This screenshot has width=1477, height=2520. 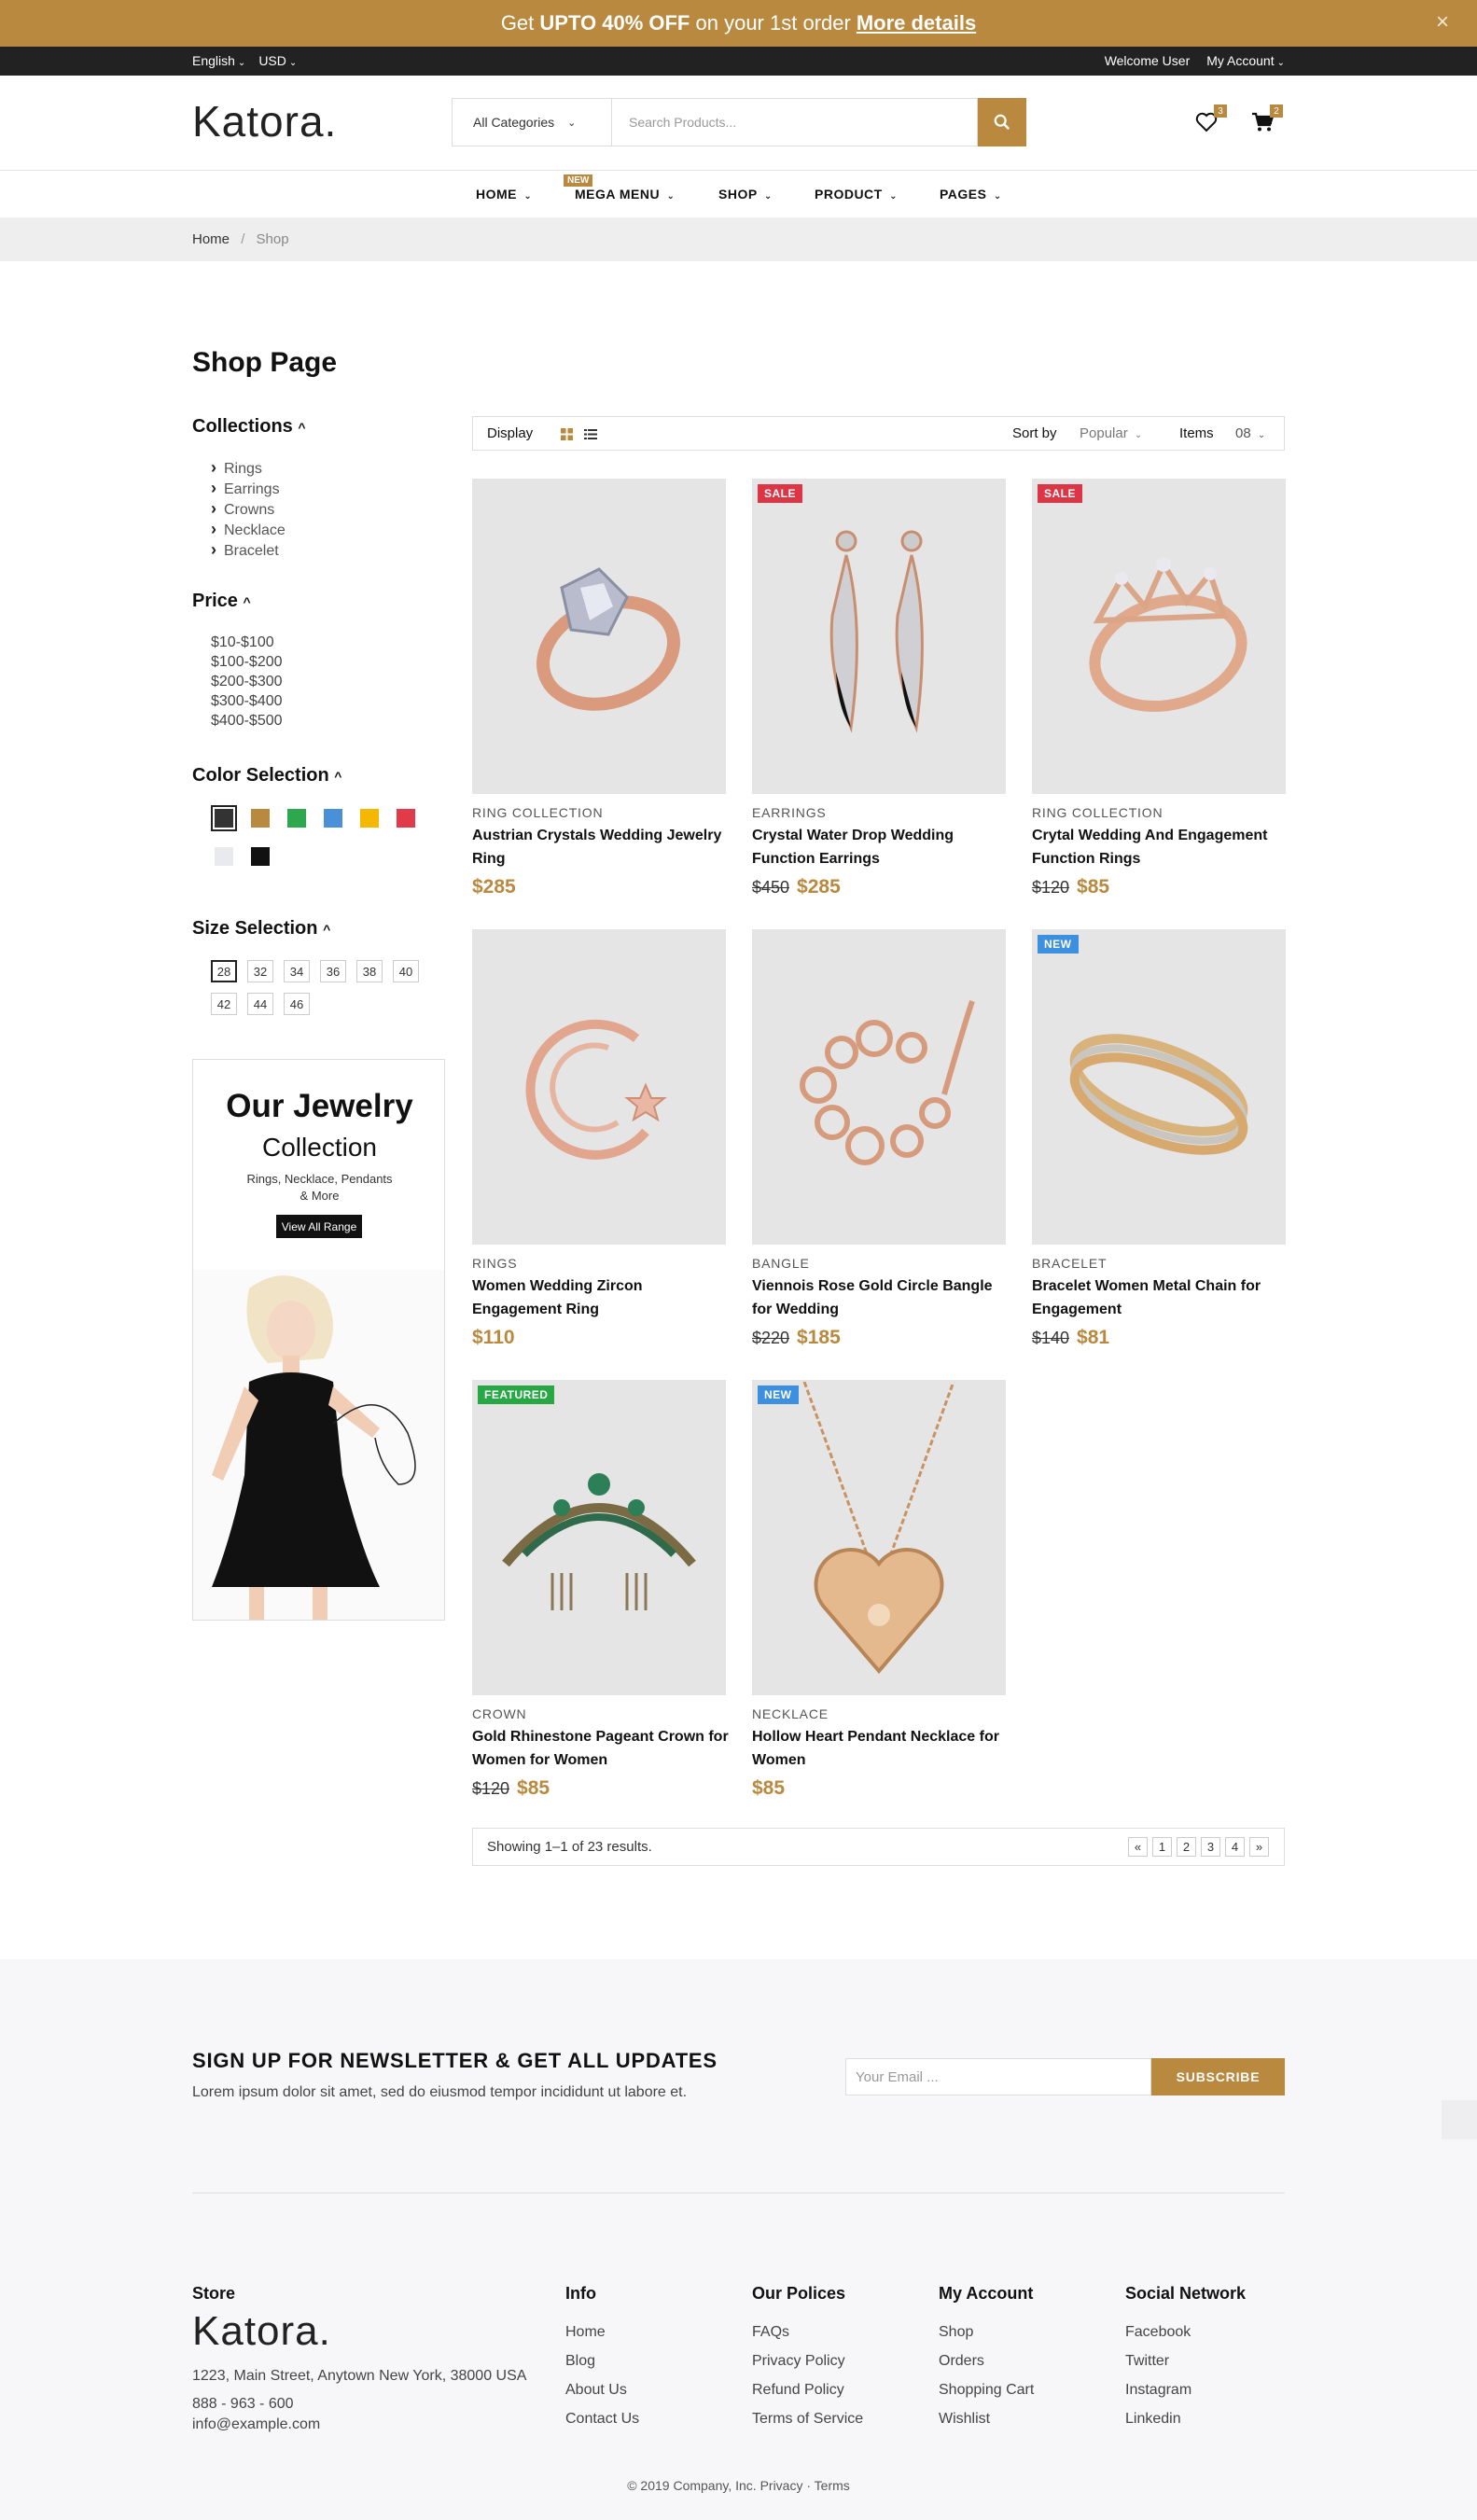 I want to click on footer-link: Terms of Service, so click(x=807, y=2419).